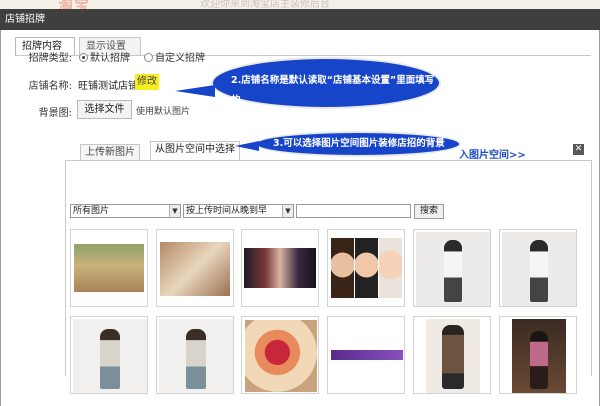 The height and width of the screenshot is (406, 600). I want to click on dark-banner-photo, so click(280, 268).